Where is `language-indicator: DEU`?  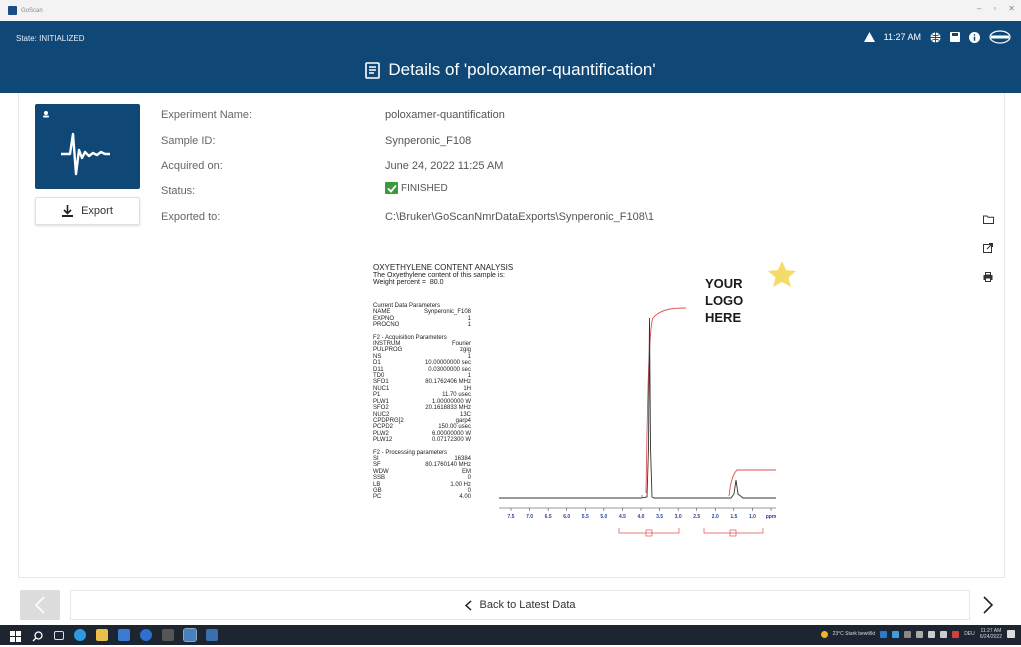 language-indicator: DEU is located at coordinates (969, 634).